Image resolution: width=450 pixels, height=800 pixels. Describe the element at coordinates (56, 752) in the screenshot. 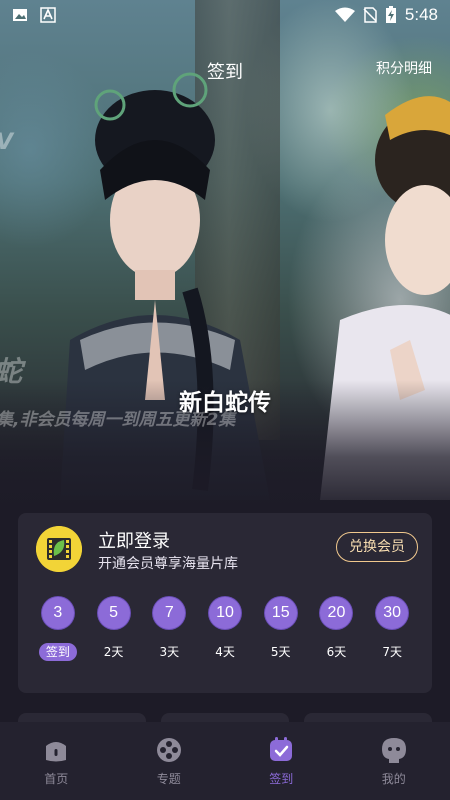

I see `home-icon` at that location.